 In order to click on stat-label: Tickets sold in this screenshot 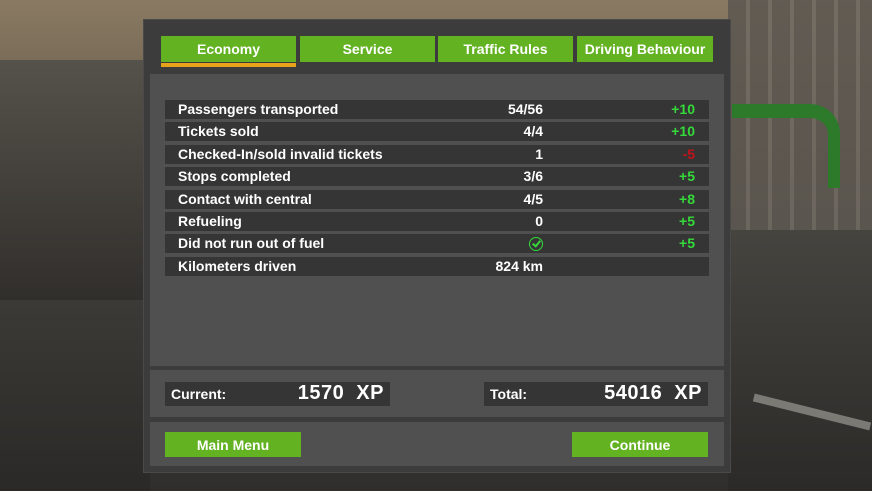, I will do `click(218, 131)`.